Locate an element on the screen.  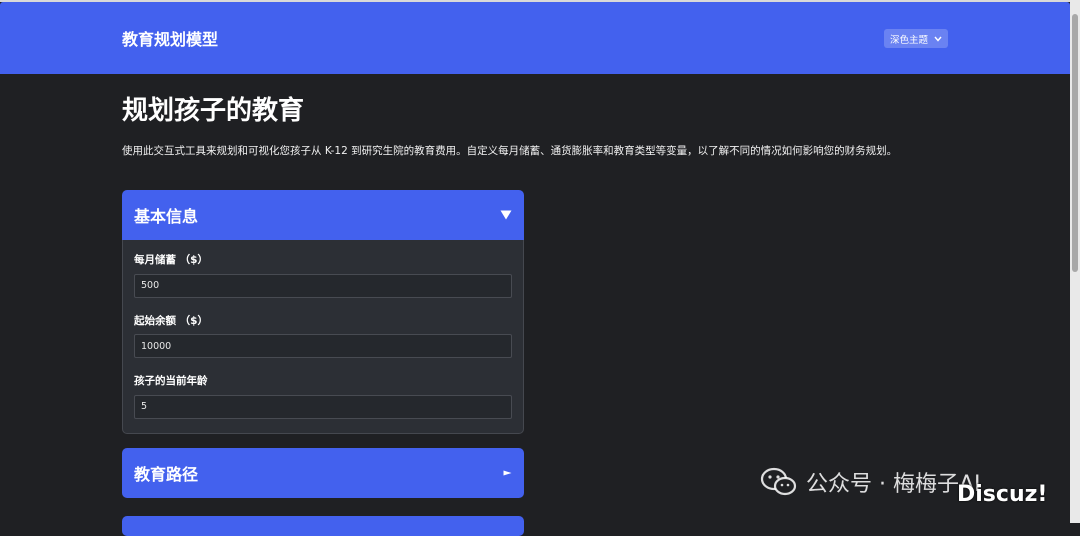
app-title: 教育规划模型 is located at coordinates (170, 39).